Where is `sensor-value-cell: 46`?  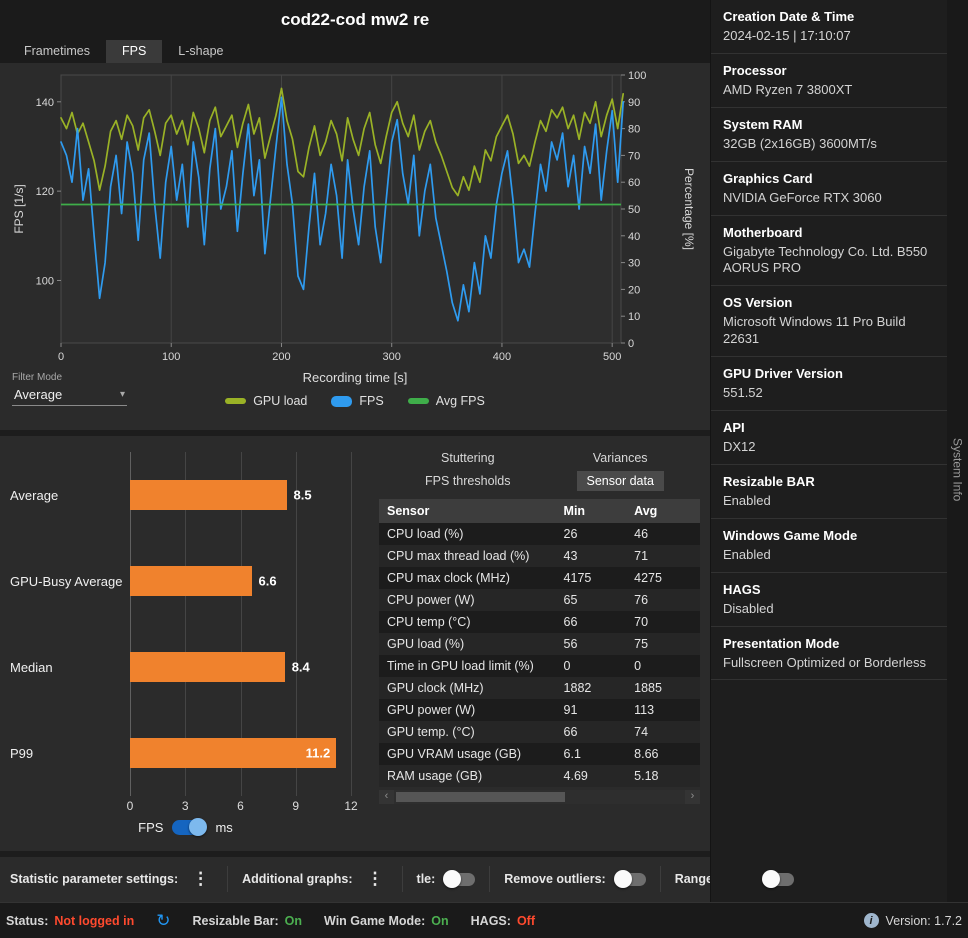 sensor-value-cell: 46 is located at coordinates (641, 534).